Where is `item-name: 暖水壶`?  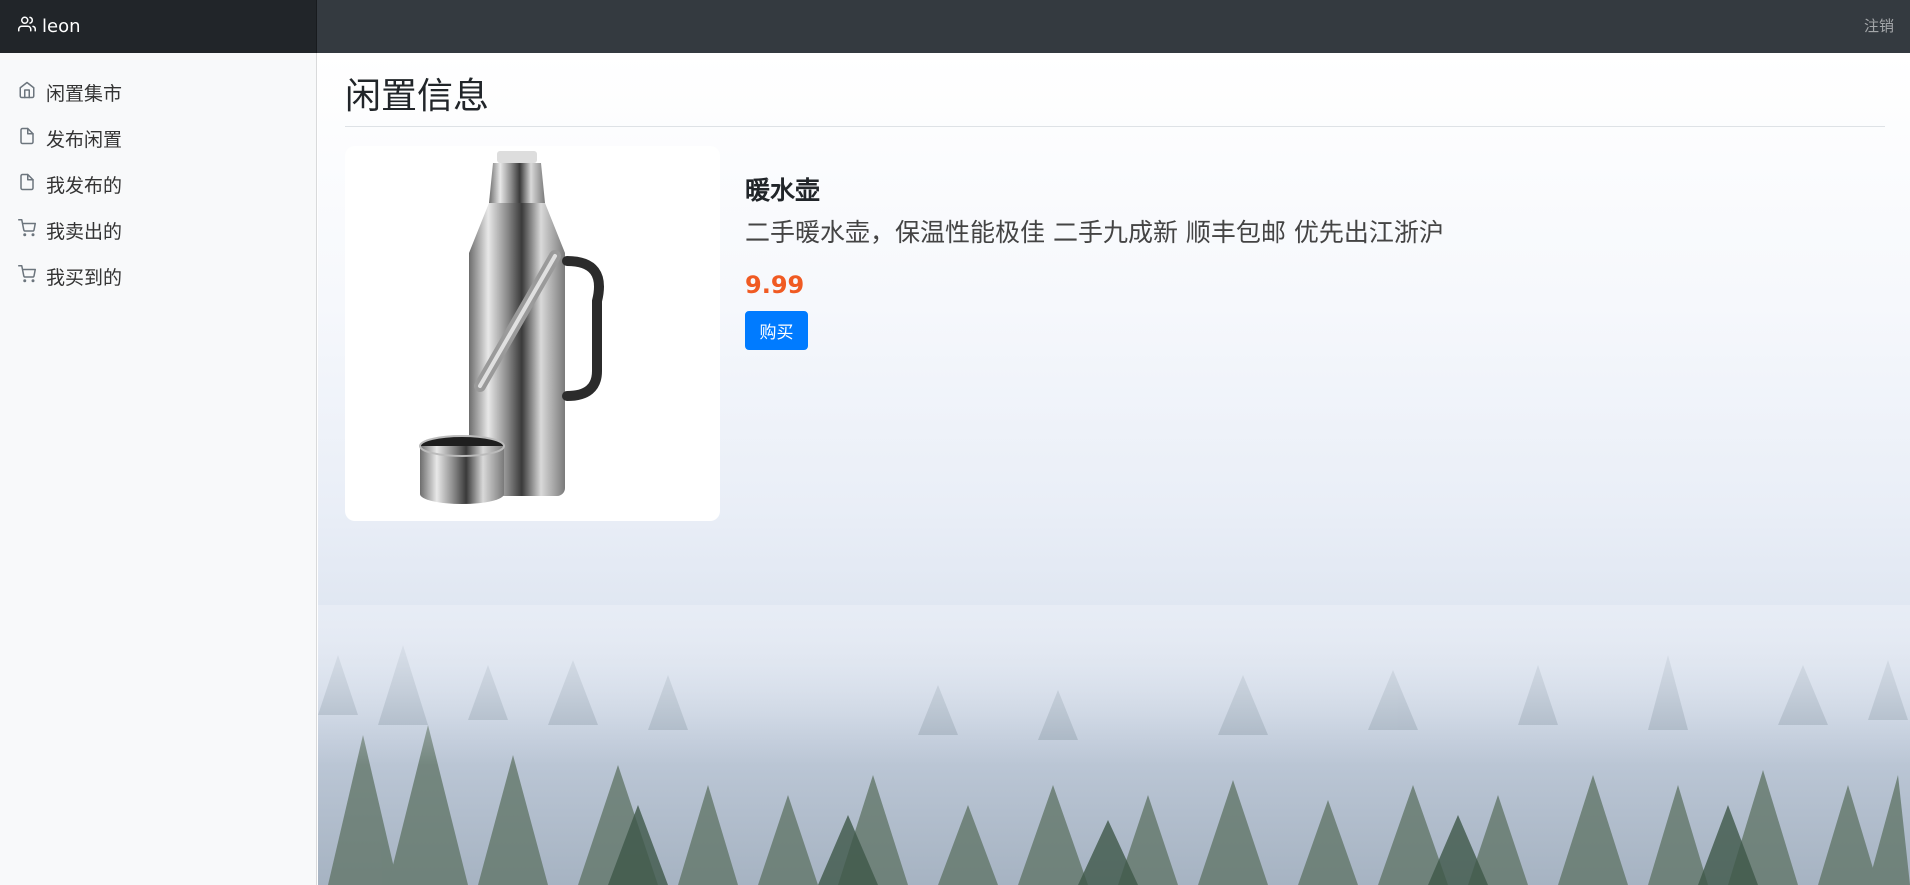
item-name: 暖水壶 is located at coordinates (782, 189).